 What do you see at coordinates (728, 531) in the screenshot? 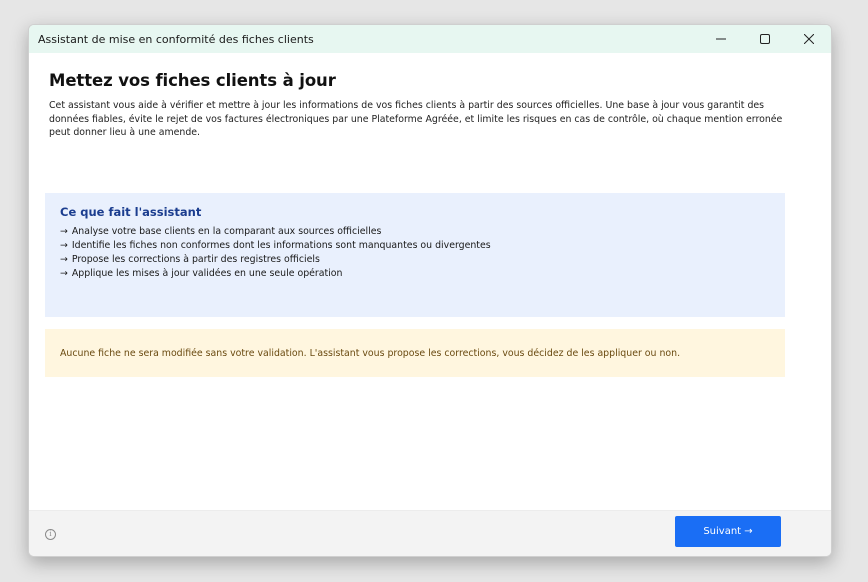
I see `next-button: Suivant →` at bounding box center [728, 531].